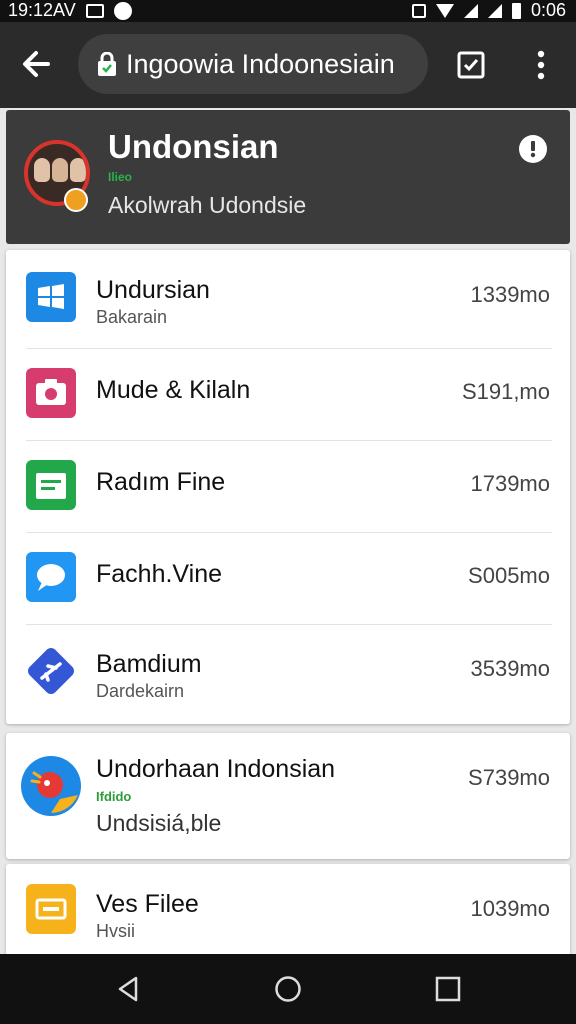  What do you see at coordinates (51, 671) in the screenshot?
I see `plane-app-icon` at bounding box center [51, 671].